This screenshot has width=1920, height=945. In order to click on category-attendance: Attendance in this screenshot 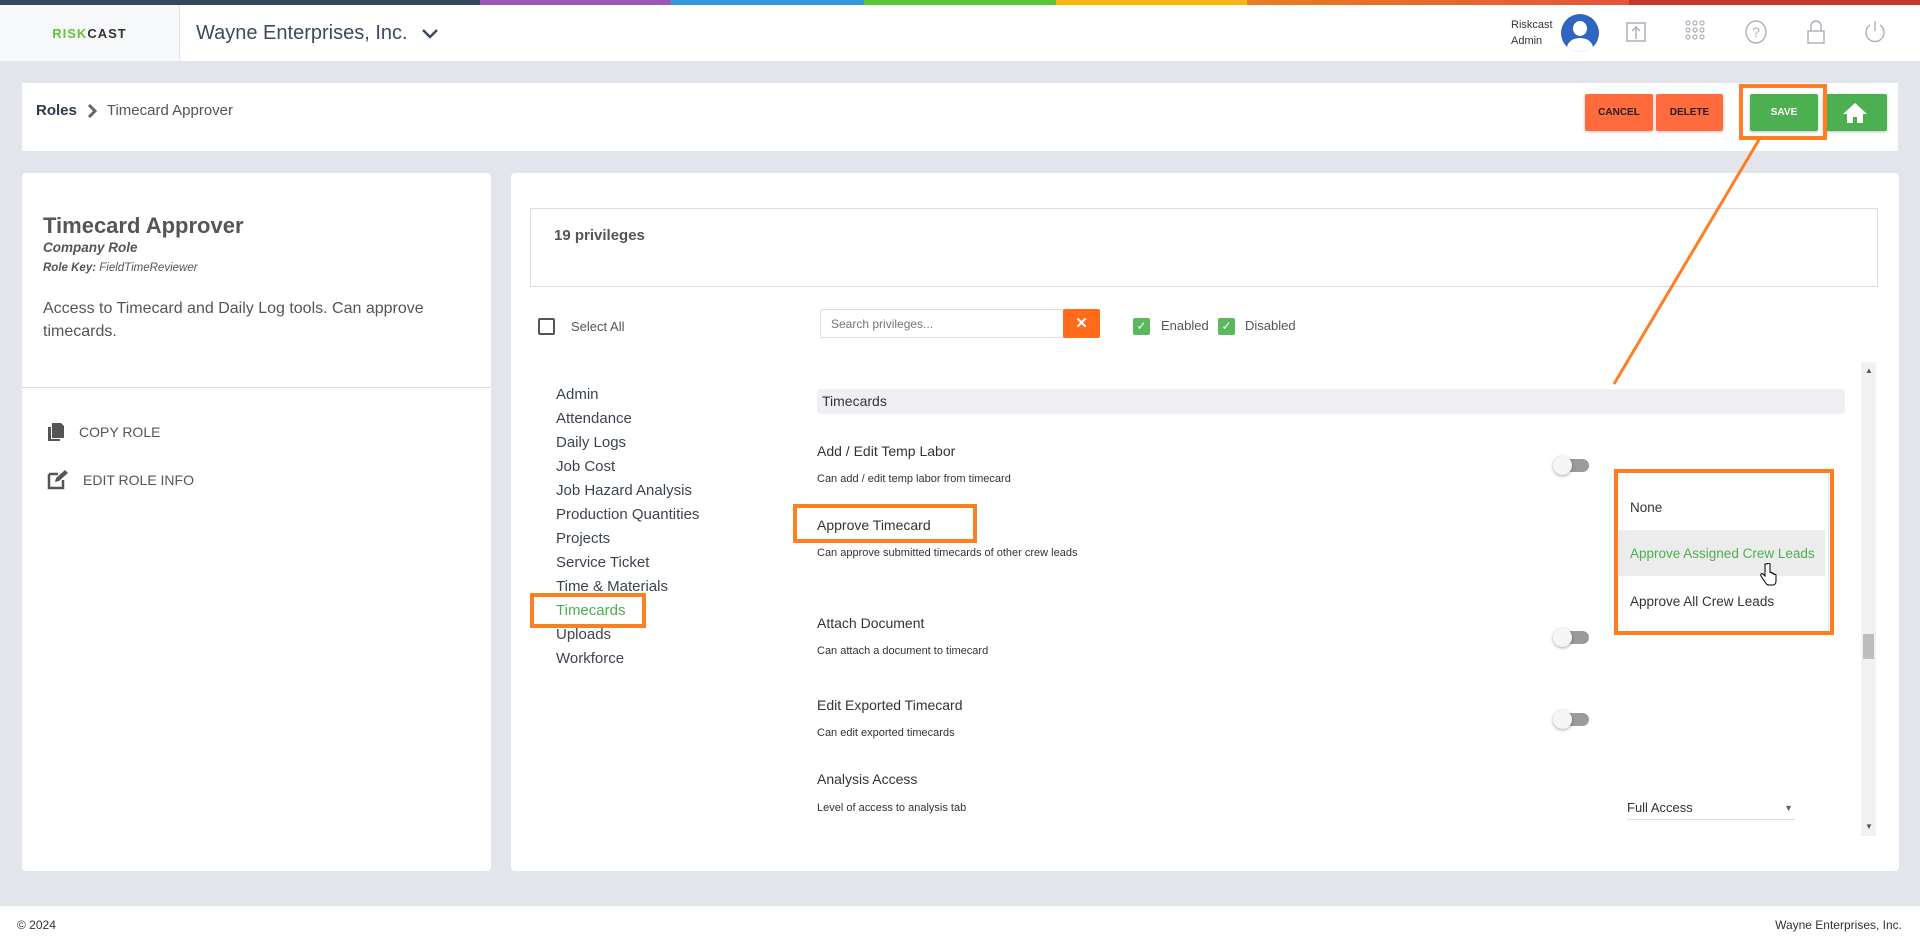, I will do `click(594, 418)`.